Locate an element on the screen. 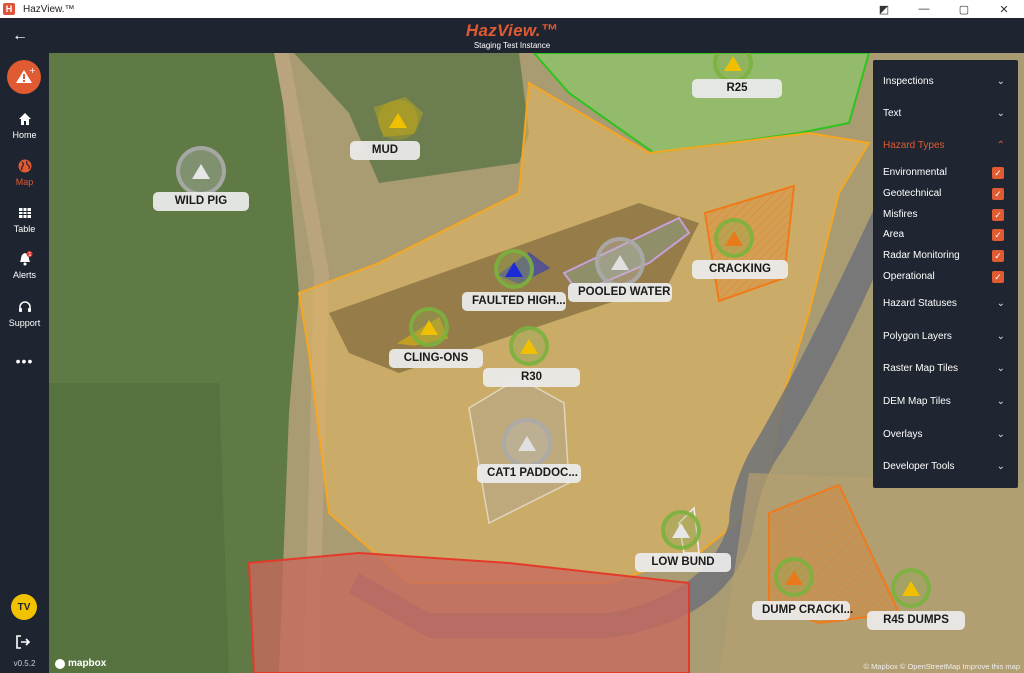  window-controls: ◩ — ▢ ✕ is located at coordinates (944, 9).